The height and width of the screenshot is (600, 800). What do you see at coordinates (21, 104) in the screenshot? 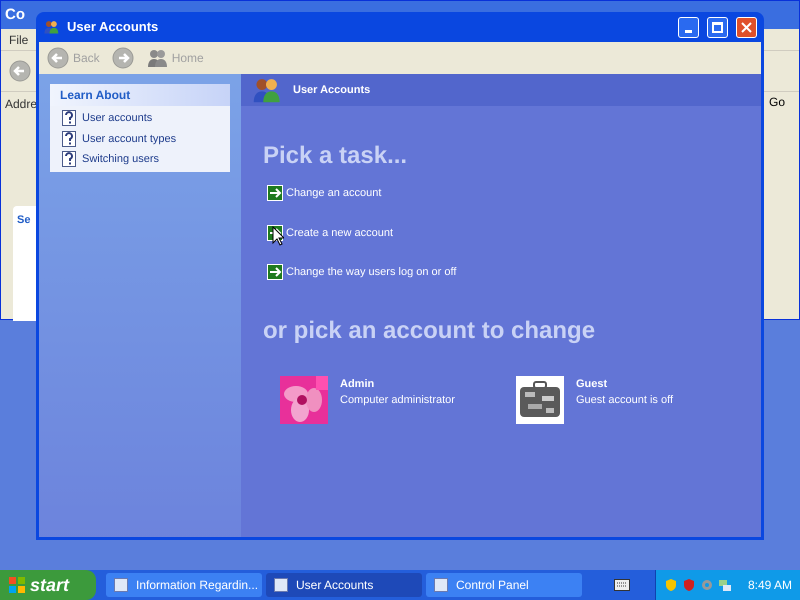
I see `address-label: Addre` at bounding box center [21, 104].